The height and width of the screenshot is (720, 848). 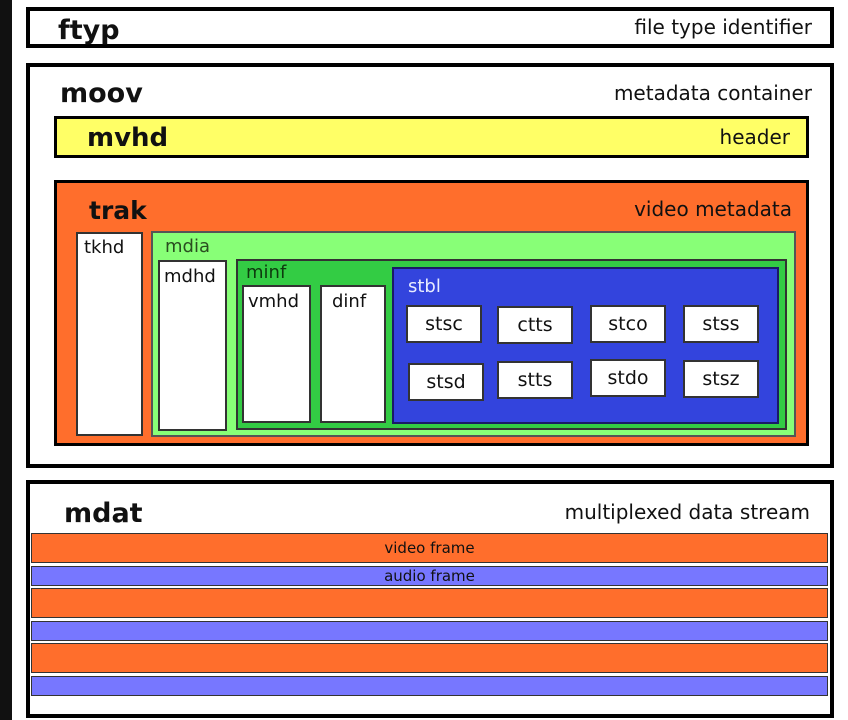 I want to click on dinf-label: dinf, so click(x=349, y=301).